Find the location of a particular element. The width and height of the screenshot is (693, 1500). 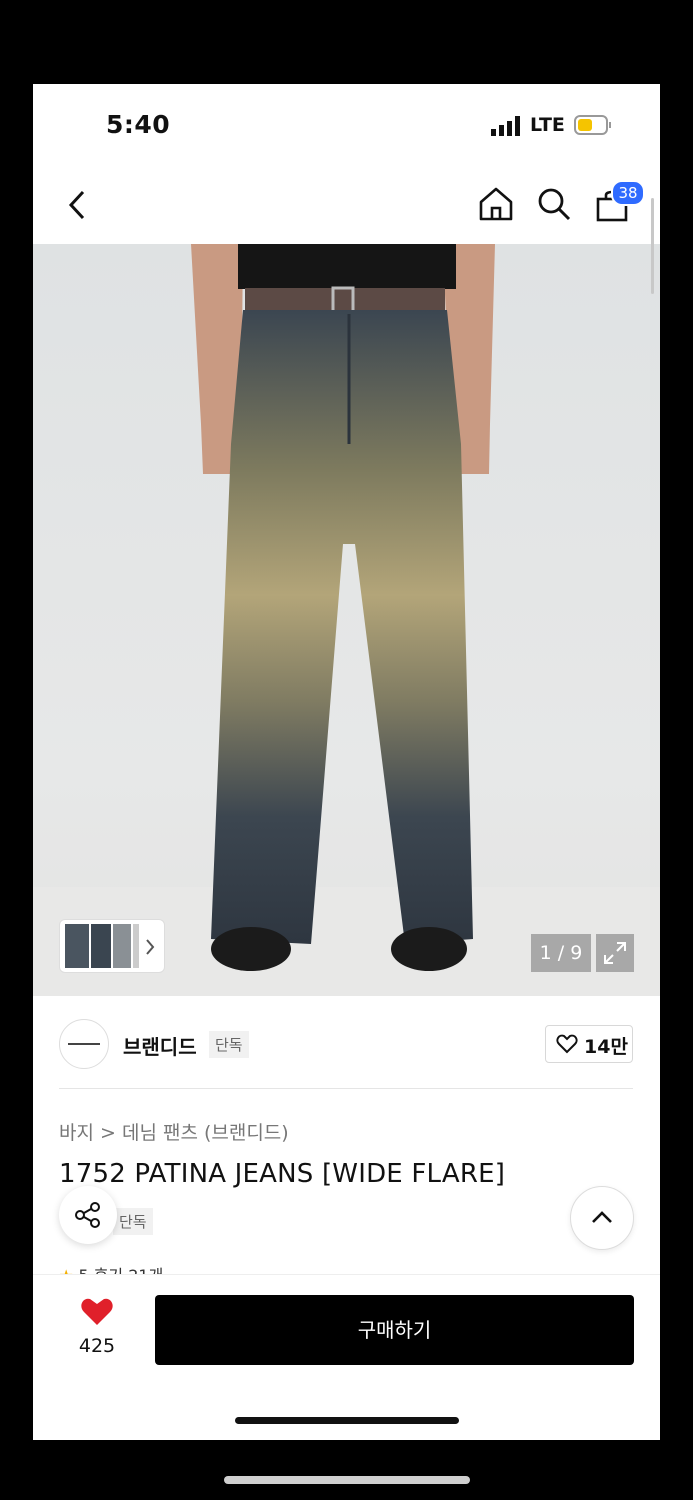

exclusive-badge: 단독 is located at coordinates (229, 1044).